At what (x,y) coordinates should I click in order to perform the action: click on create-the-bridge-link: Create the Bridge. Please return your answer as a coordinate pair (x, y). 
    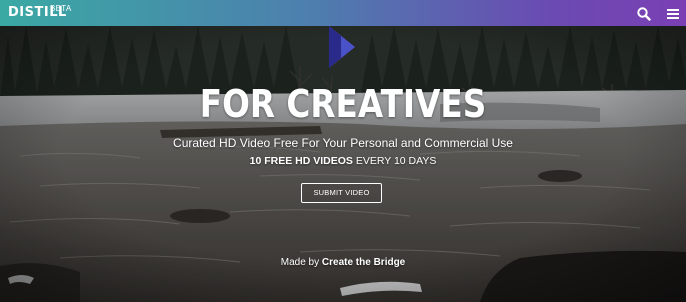
    Looking at the image, I should click on (363, 262).